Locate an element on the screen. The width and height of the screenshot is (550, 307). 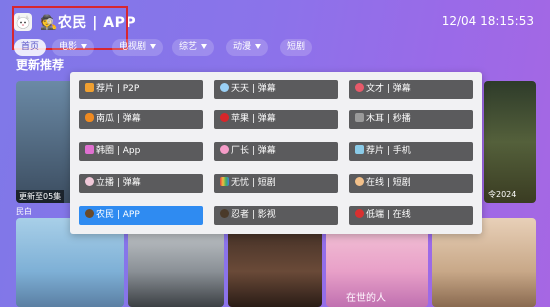
tab-label: 短剧 is located at coordinates (296, 47).